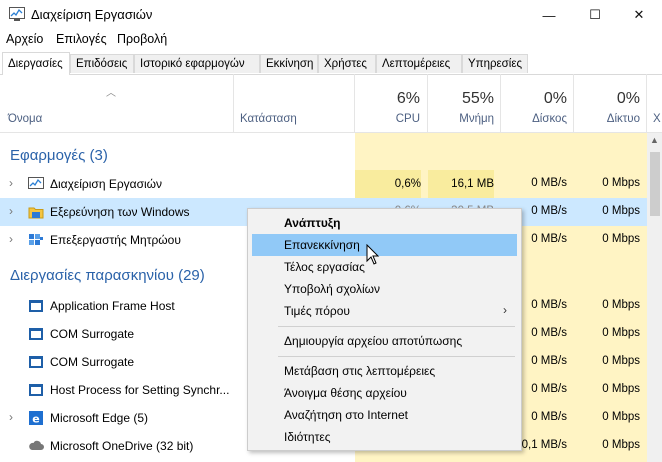 This screenshot has height=462, width=662. What do you see at coordinates (609, 119) in the screenshot?
I see `column-network-header: Δίκτυο` at bounding box center [609, 119].